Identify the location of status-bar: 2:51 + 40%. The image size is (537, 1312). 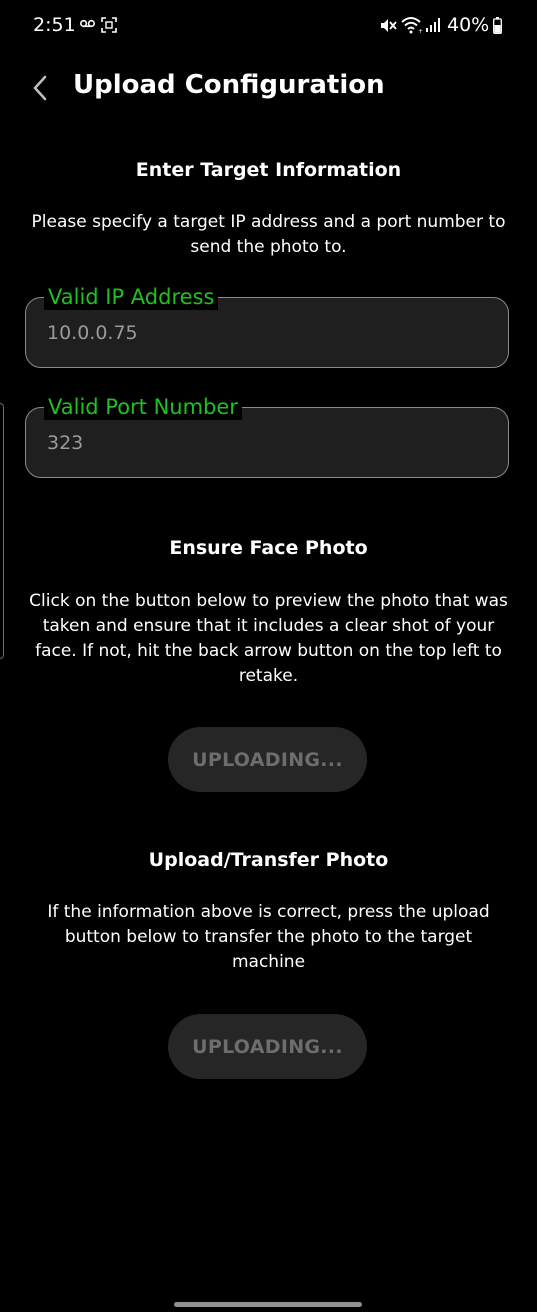
(268, 27).